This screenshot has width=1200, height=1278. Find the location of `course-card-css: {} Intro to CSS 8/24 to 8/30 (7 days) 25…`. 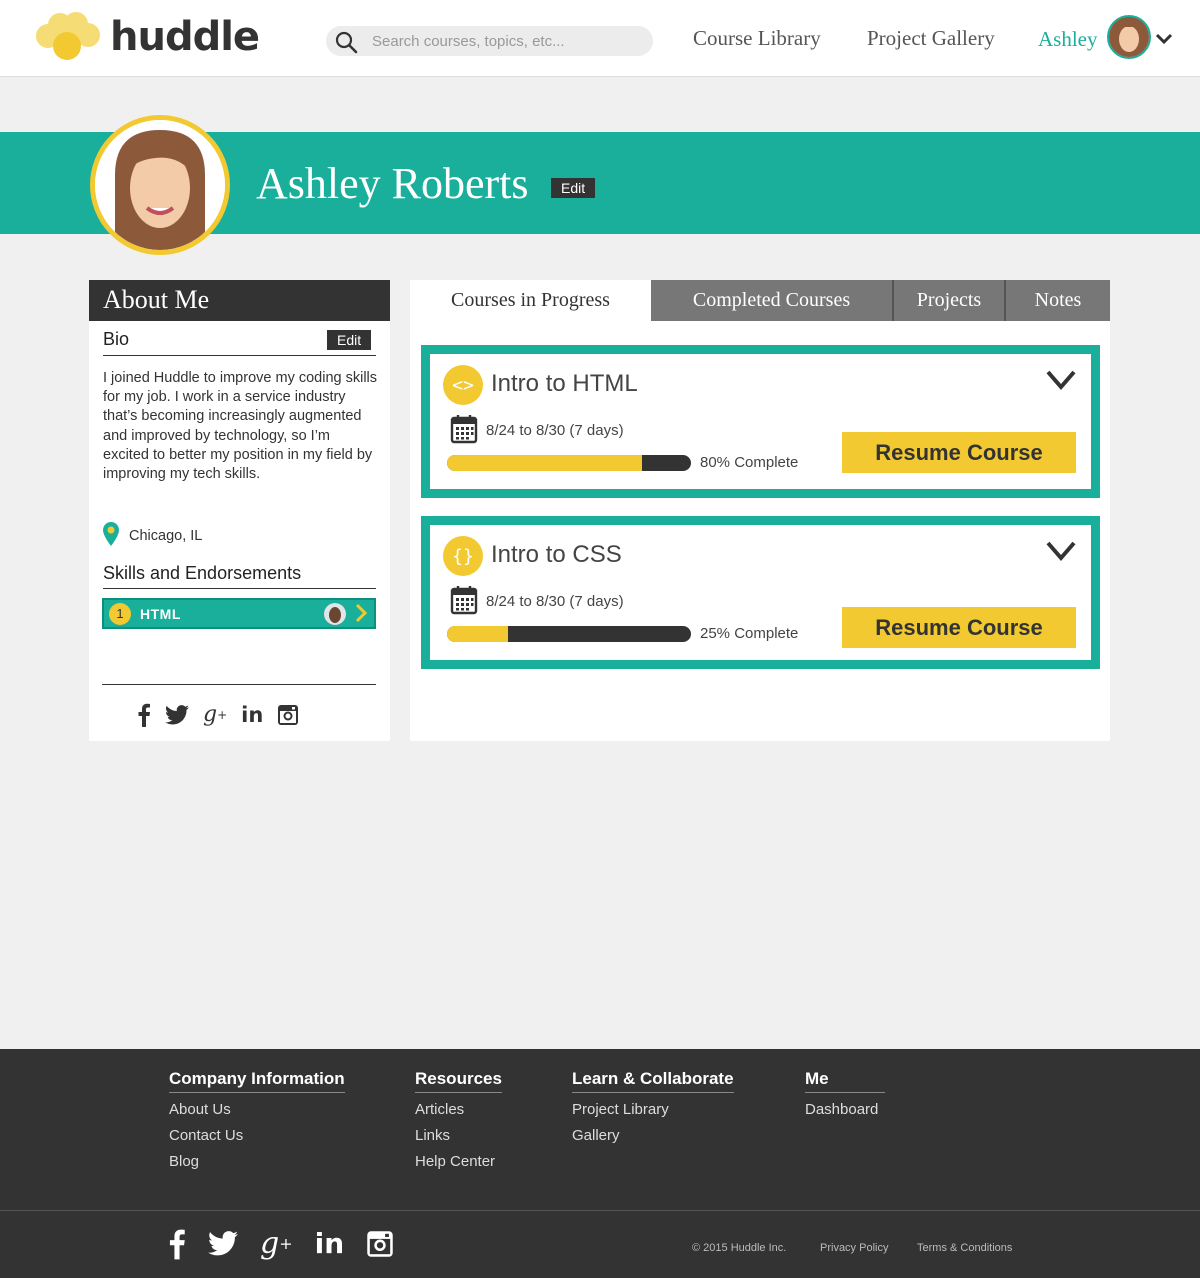

course-card-css: {} Intro to CSS 8/24 to 8/30 (7 days) 25… is located at coordinates (760, 592).